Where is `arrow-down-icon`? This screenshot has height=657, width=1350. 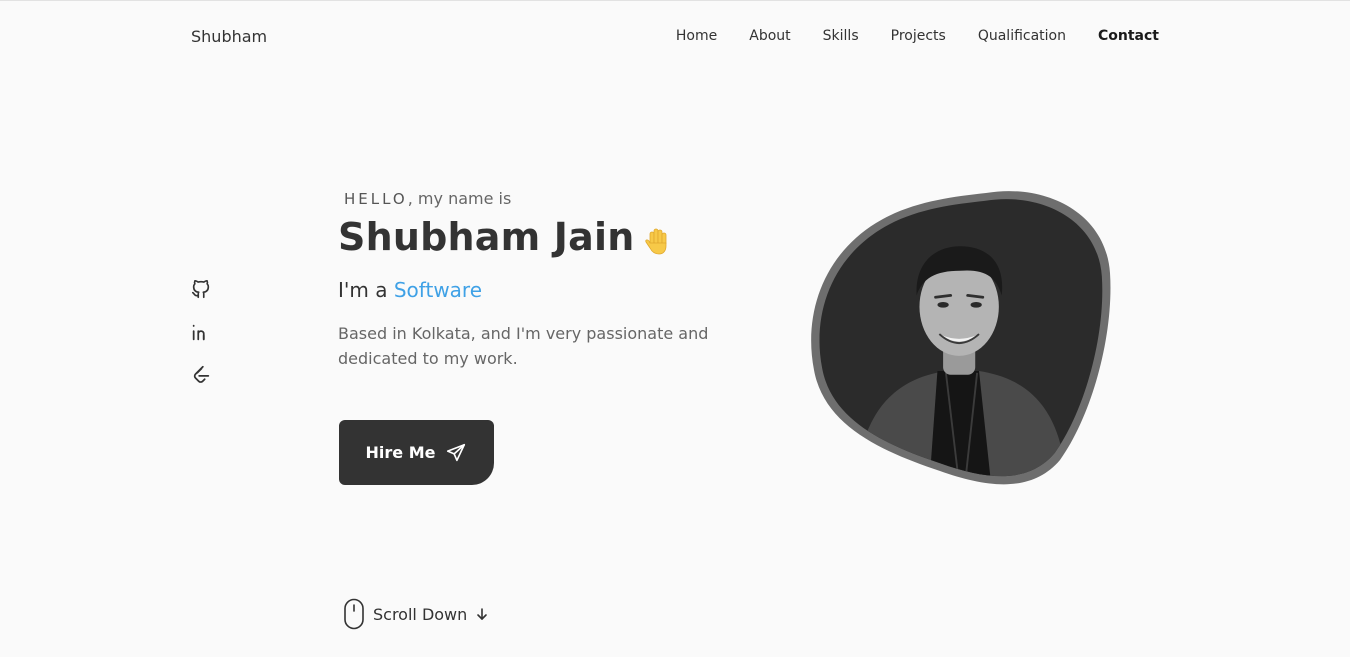 arrow-down-icon is located at coordinates (482, 614).